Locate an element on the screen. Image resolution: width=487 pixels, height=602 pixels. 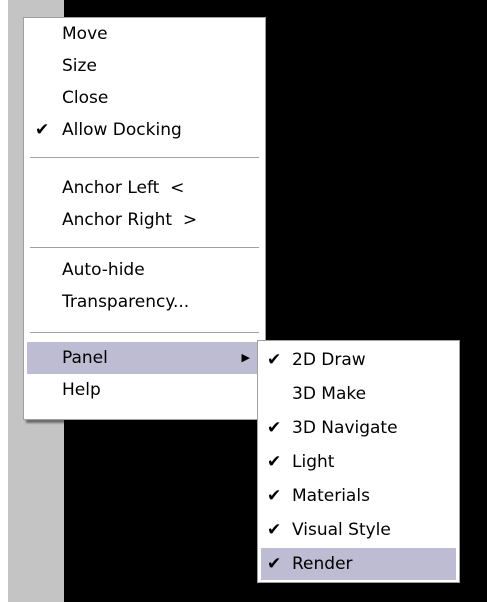
menu-item-label: 3D Navigate is located at coordinates (345, 428).